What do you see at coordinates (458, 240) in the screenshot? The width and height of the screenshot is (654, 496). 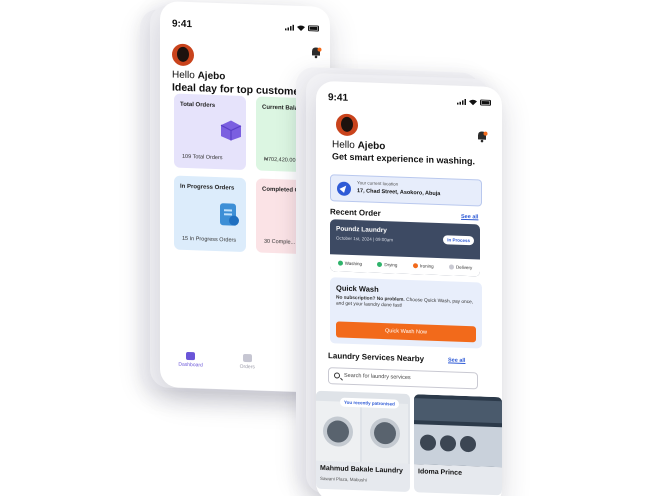 I see `status-badge: In Process` at bounding box center [458, 240].